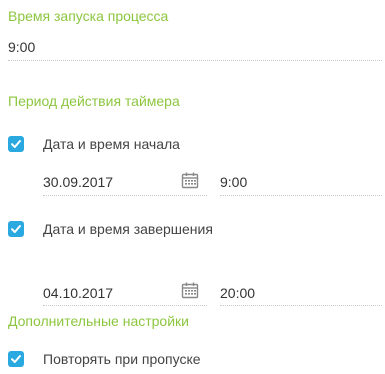 Image resolution: width=385 pixels, height=374 pixels. I want to click on additional-settings-title: Дополнительные настройки, so click(98, 321).